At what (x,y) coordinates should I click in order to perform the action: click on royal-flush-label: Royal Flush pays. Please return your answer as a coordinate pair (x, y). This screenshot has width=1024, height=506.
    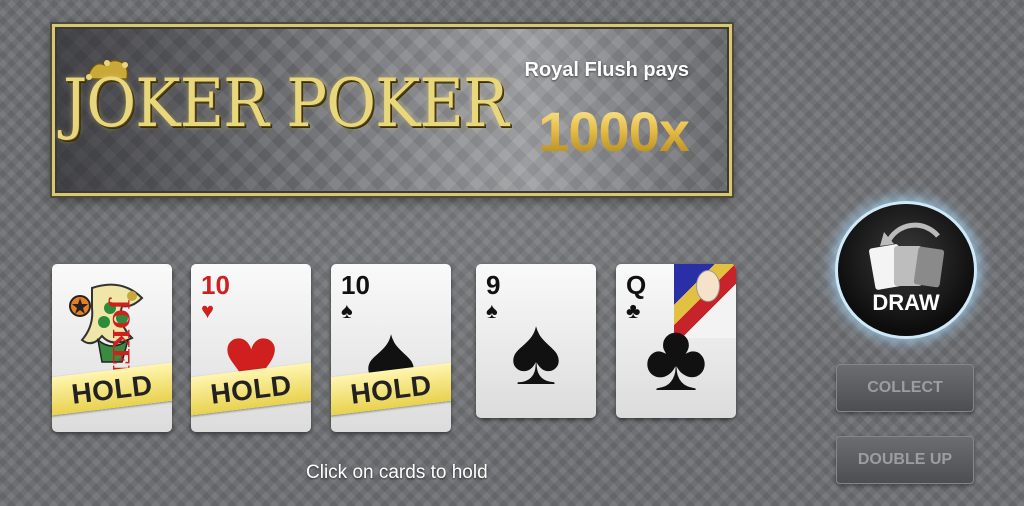
    Looking at the image, I should click on (607, 70).